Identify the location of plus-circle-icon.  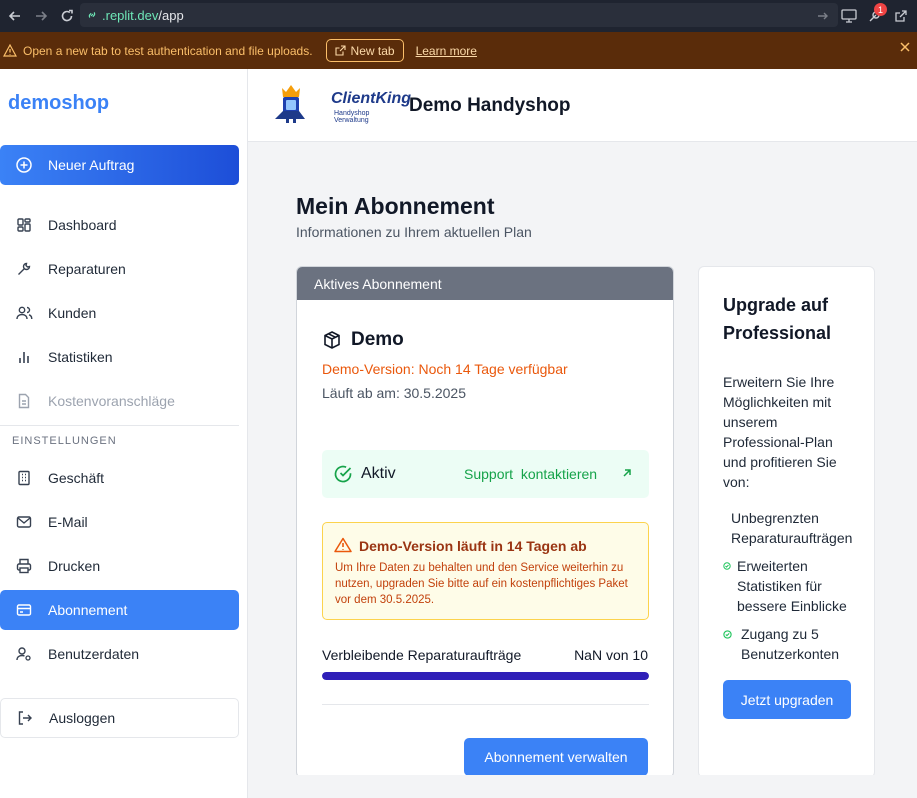
(25, 165).